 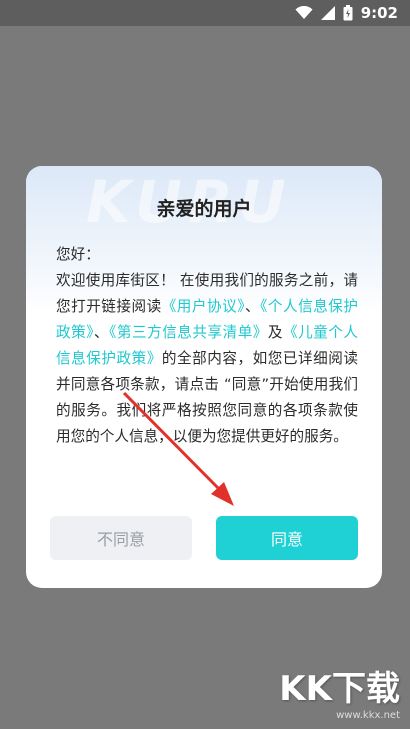 I want to click on site-watermark-logo: KK下载 www.kkx.net, so click(x=339, y=691).